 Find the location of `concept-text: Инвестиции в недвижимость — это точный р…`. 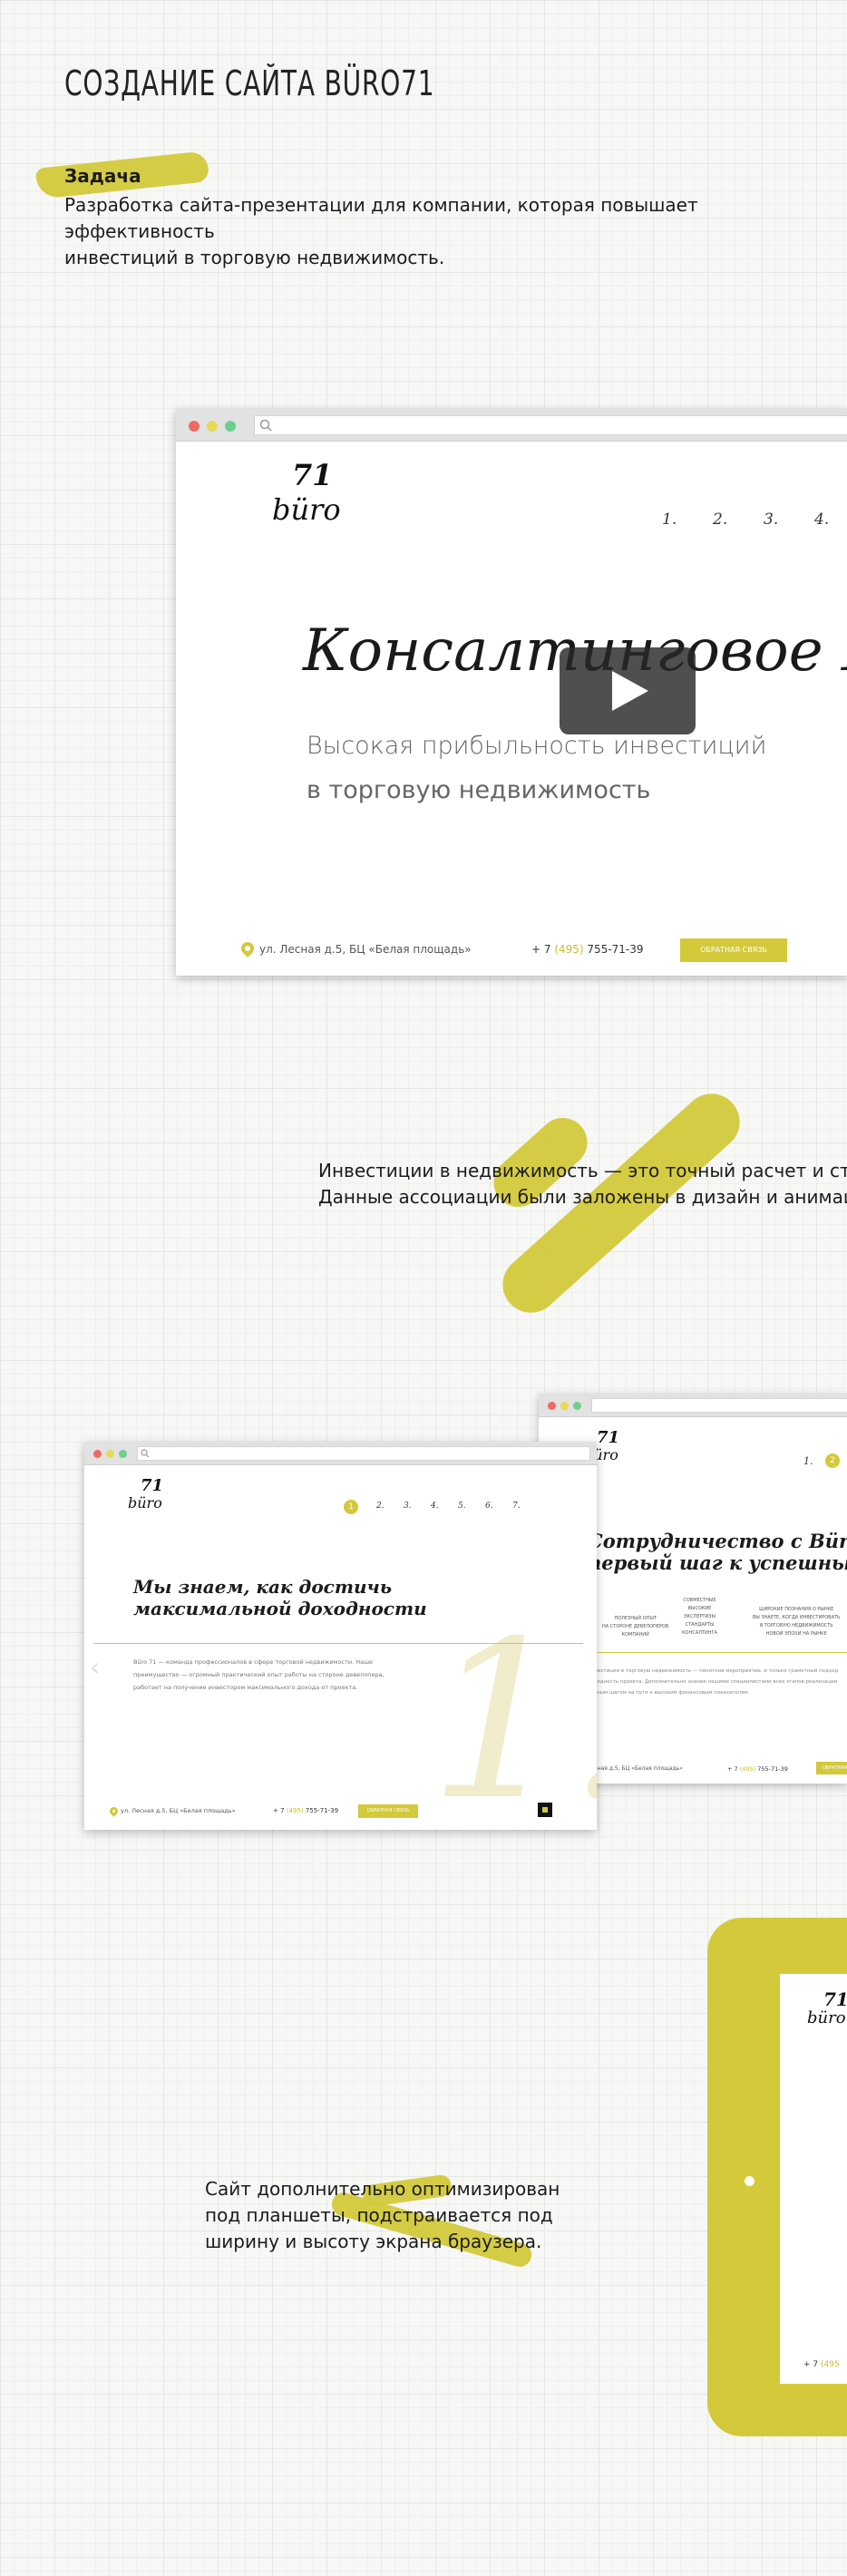

concept-text: Инвестиции в недвижимость — это точный р… is located at coordinates (582, 1184).